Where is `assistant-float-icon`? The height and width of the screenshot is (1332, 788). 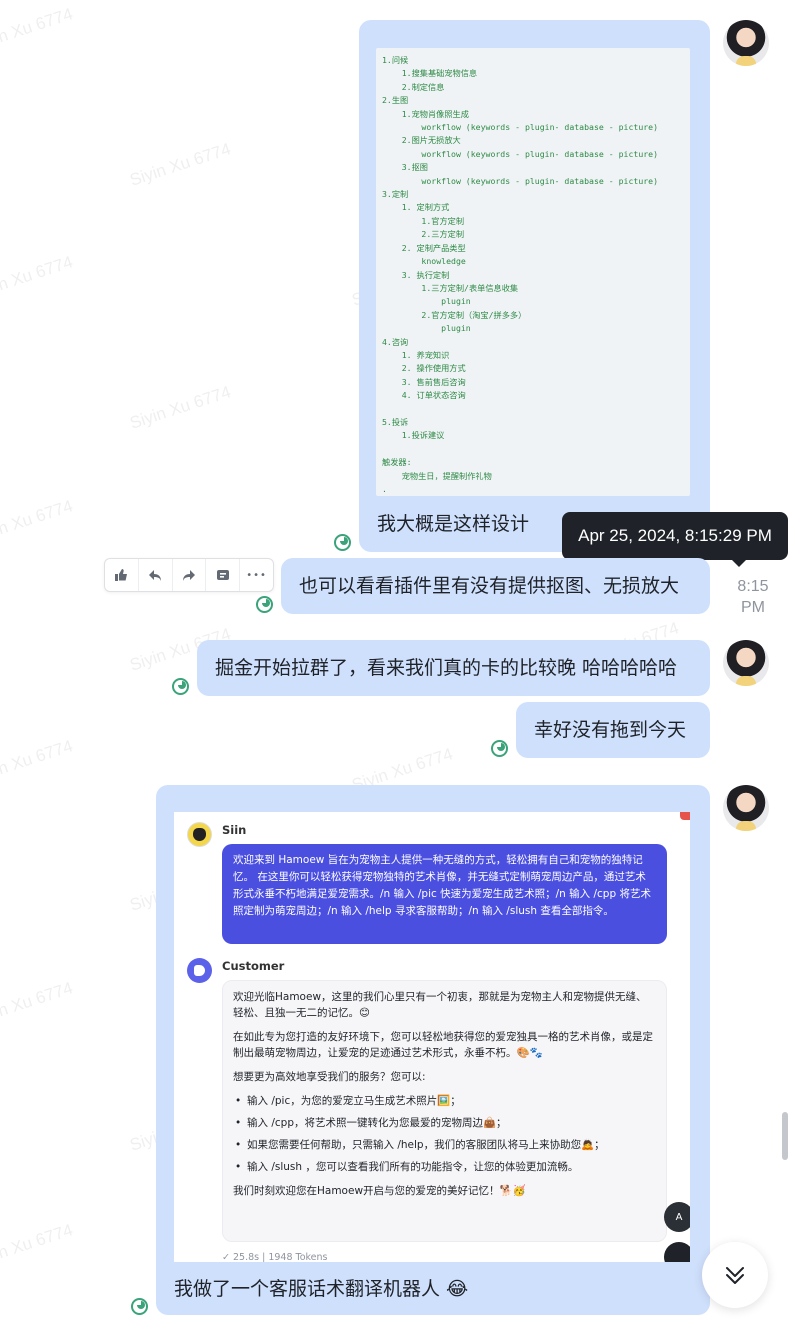 assistant-float-icon is located at coordinates (677, 1252).